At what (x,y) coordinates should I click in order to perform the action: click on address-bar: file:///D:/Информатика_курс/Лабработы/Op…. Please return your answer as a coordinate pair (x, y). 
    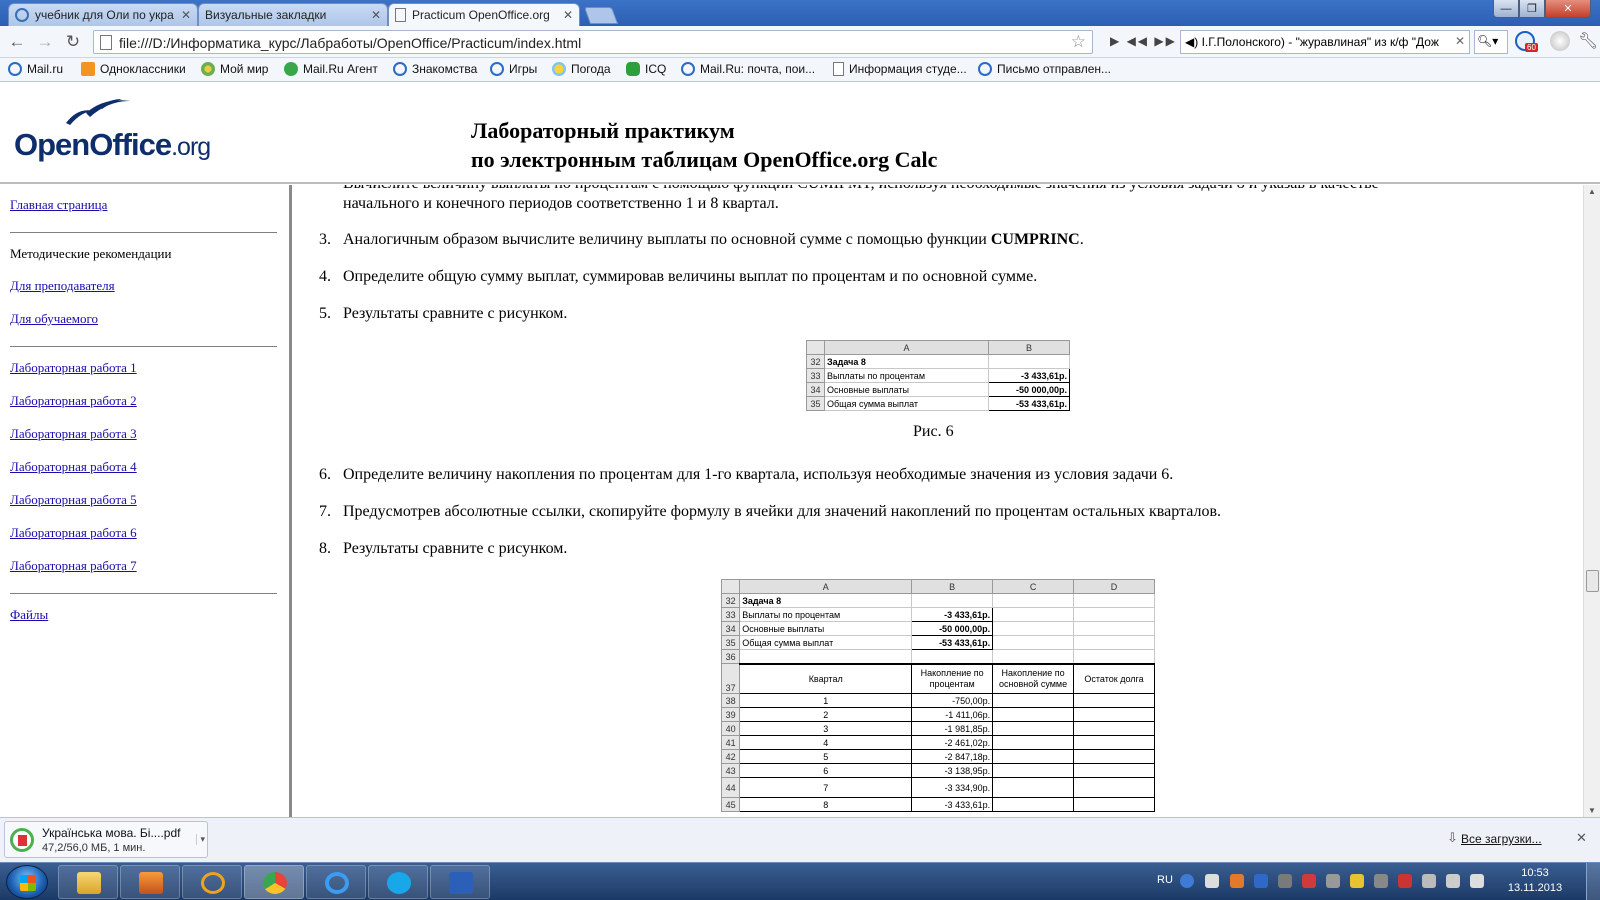
    Looking at the image, I should click on (593, 42).